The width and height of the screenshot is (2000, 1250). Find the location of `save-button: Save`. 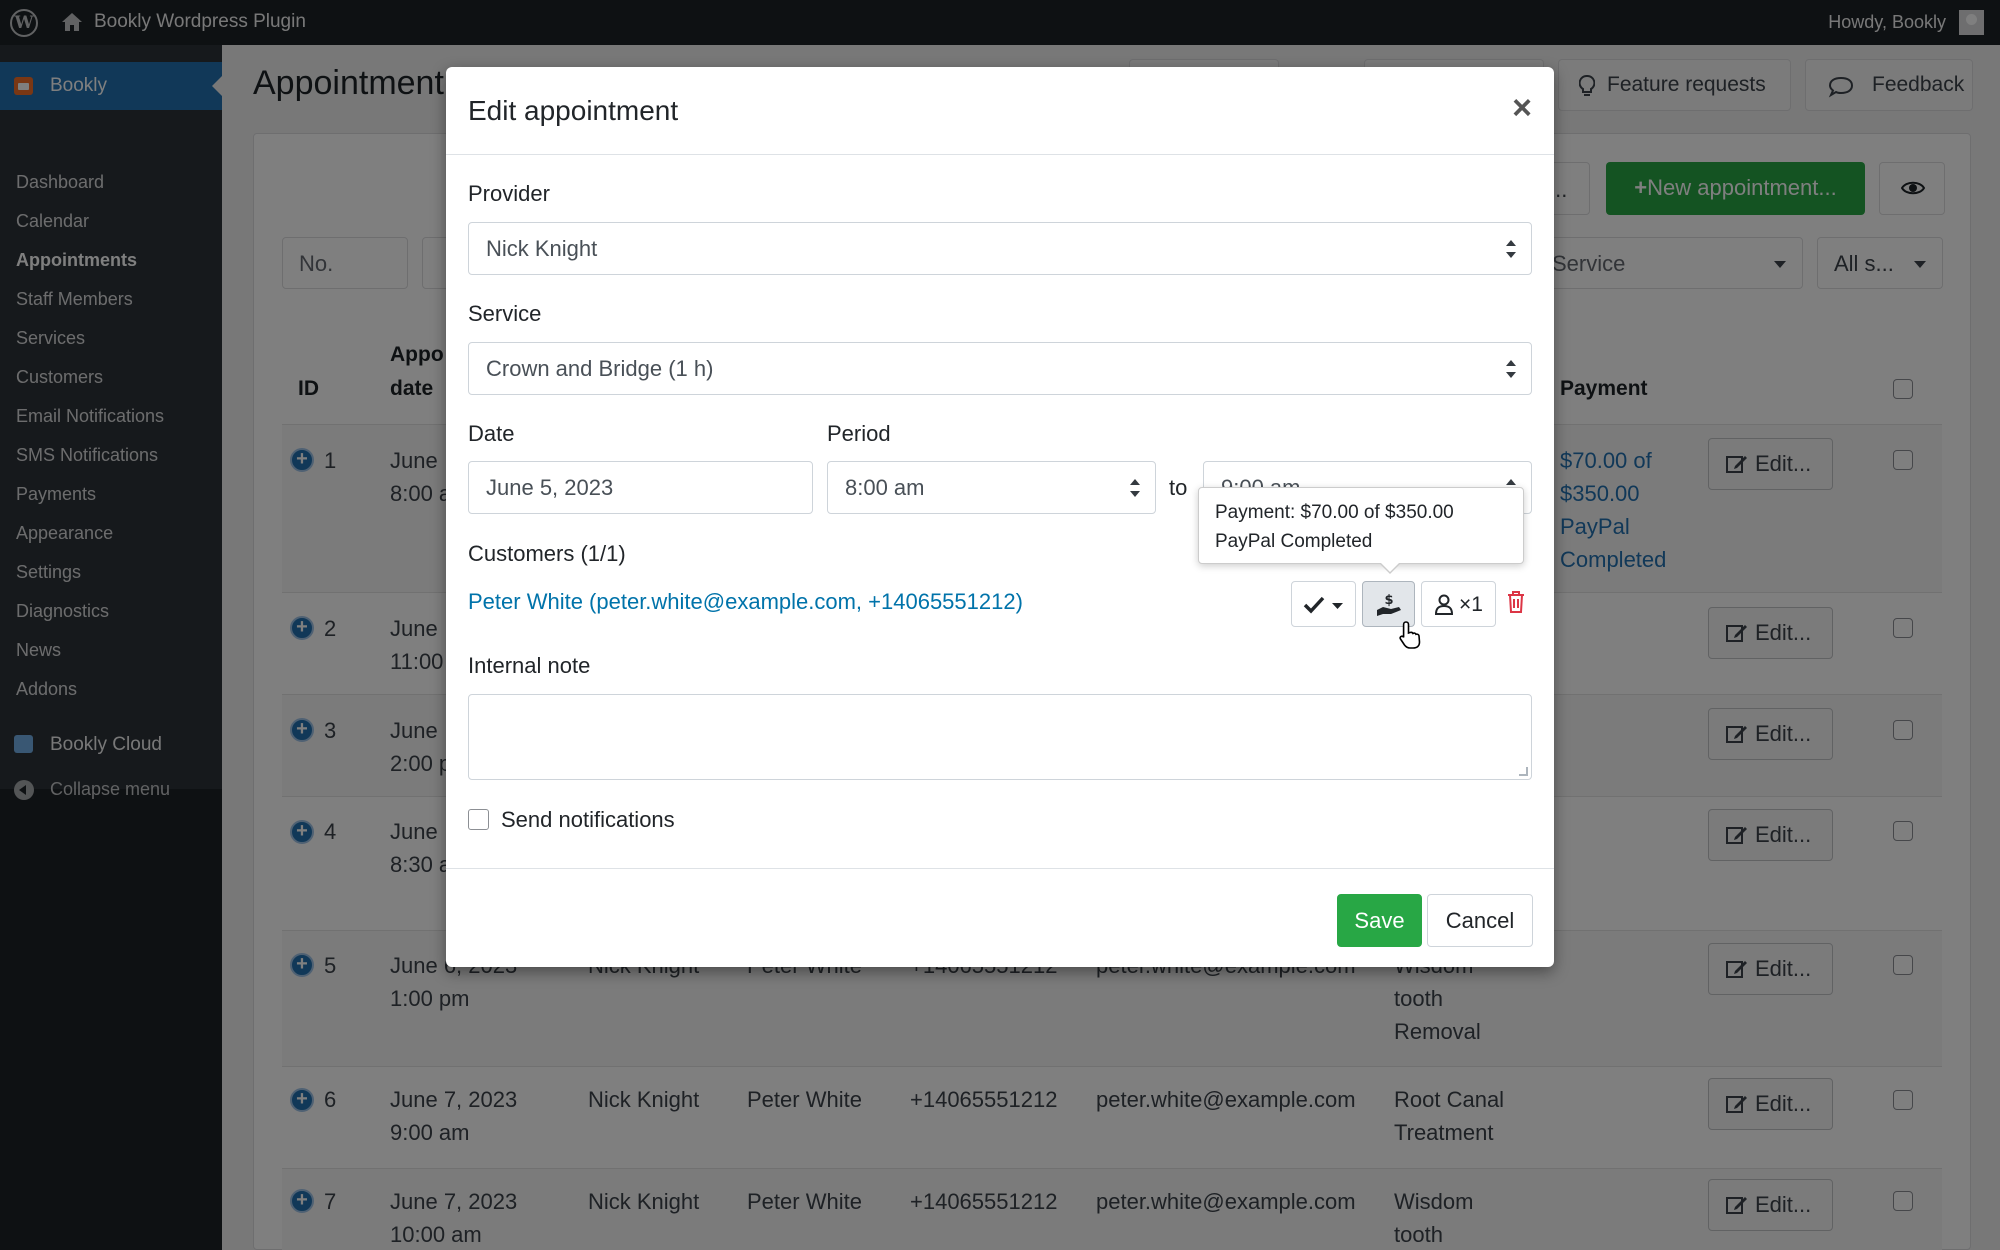

save-button: Save is located at coordinates (1379, 920).